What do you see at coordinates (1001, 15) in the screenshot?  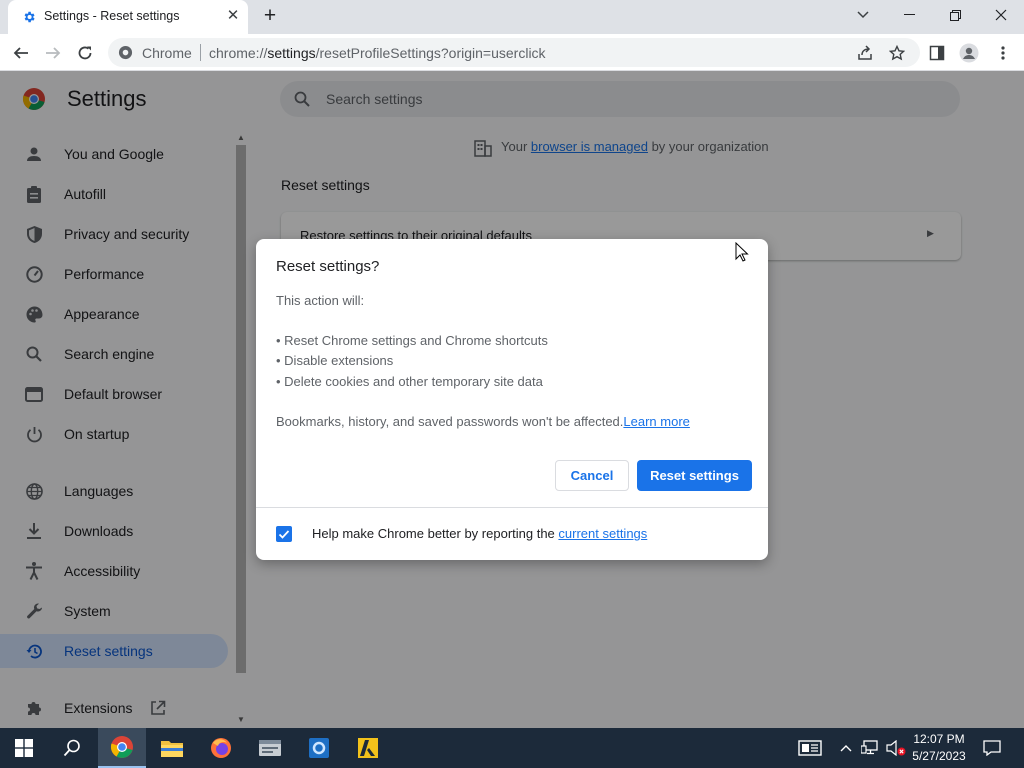 I see `close-window-icon` at bounding box center [1001, 15].